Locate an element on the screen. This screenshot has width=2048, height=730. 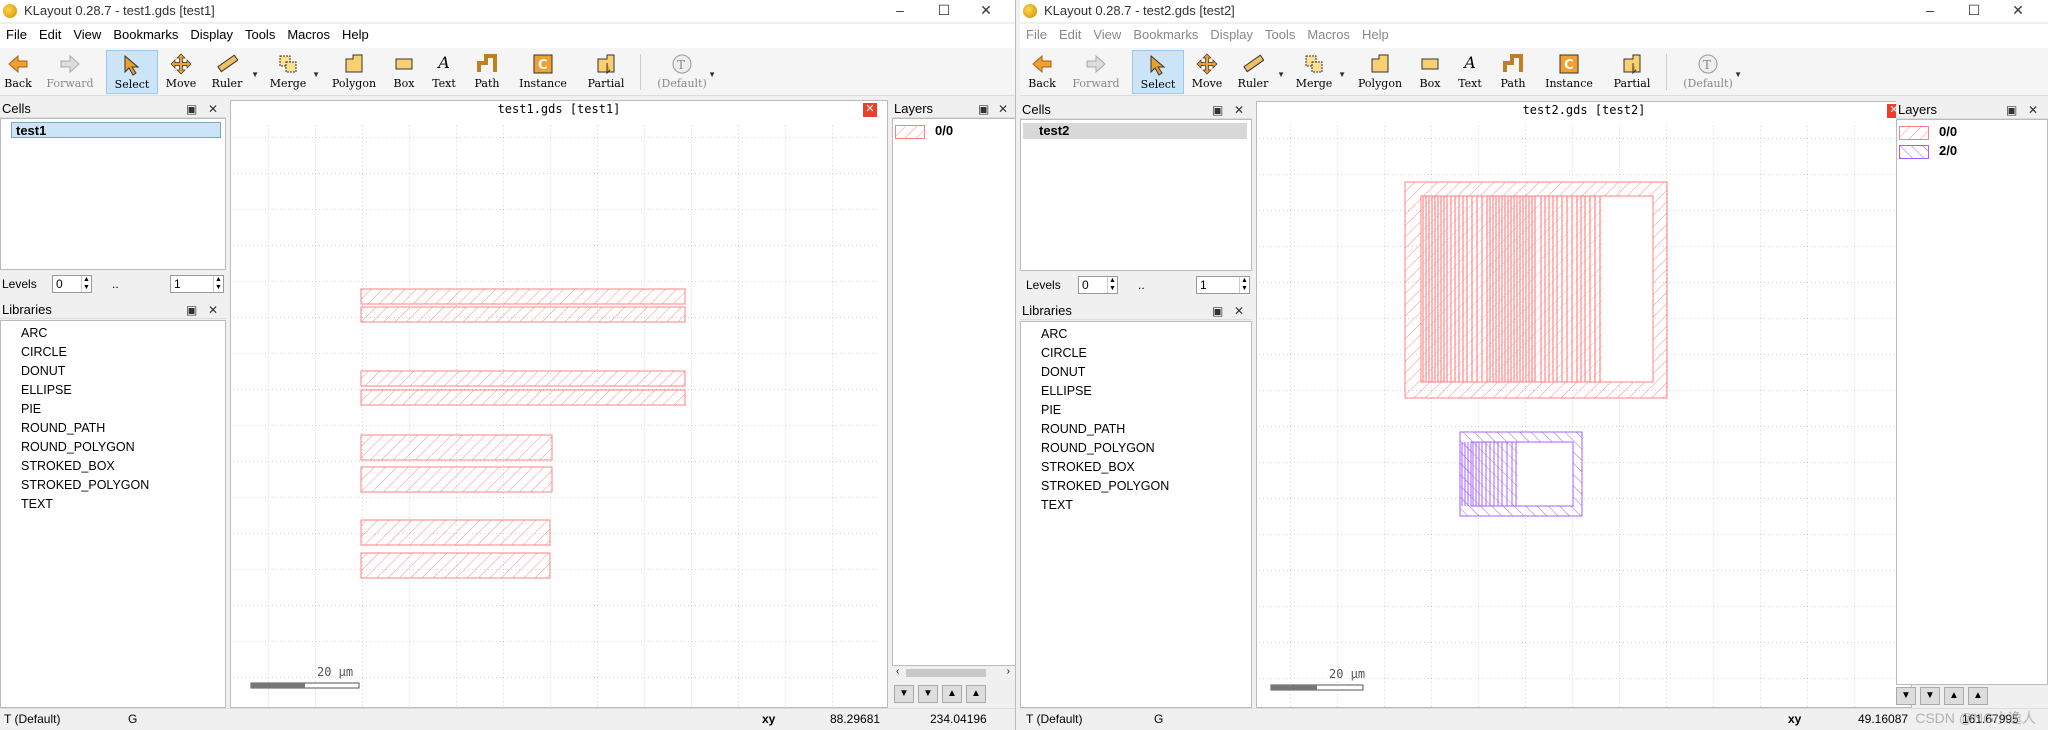
menu-view: View is located at coordinates (87, 33).